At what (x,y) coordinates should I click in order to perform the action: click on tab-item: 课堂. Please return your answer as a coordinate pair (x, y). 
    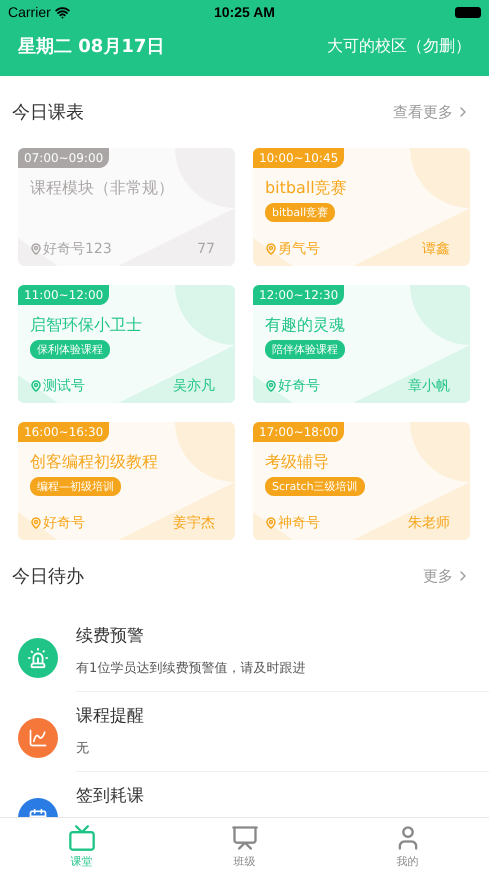
    Looking at the image, I should click on (81, 846).